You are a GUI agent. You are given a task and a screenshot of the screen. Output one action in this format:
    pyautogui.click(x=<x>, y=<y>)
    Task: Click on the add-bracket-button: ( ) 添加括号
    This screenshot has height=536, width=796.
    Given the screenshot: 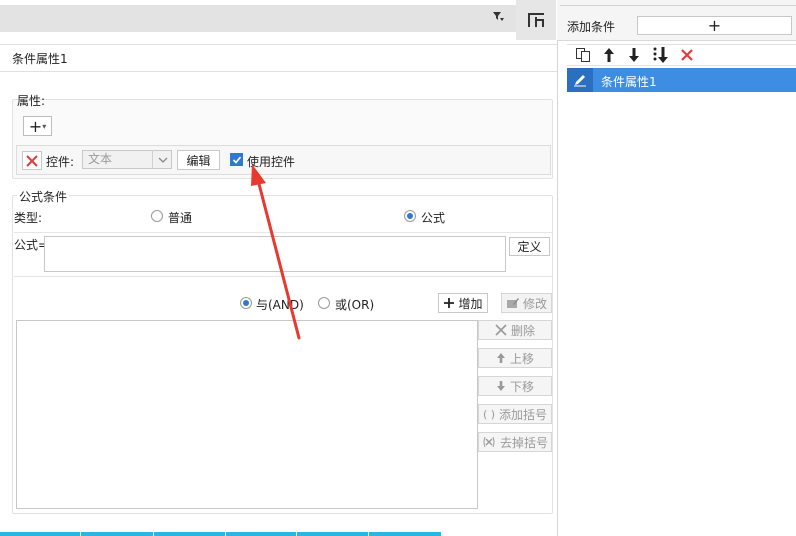 What is the action you would take?
    pyautogui.click(x=515, y=414)
    